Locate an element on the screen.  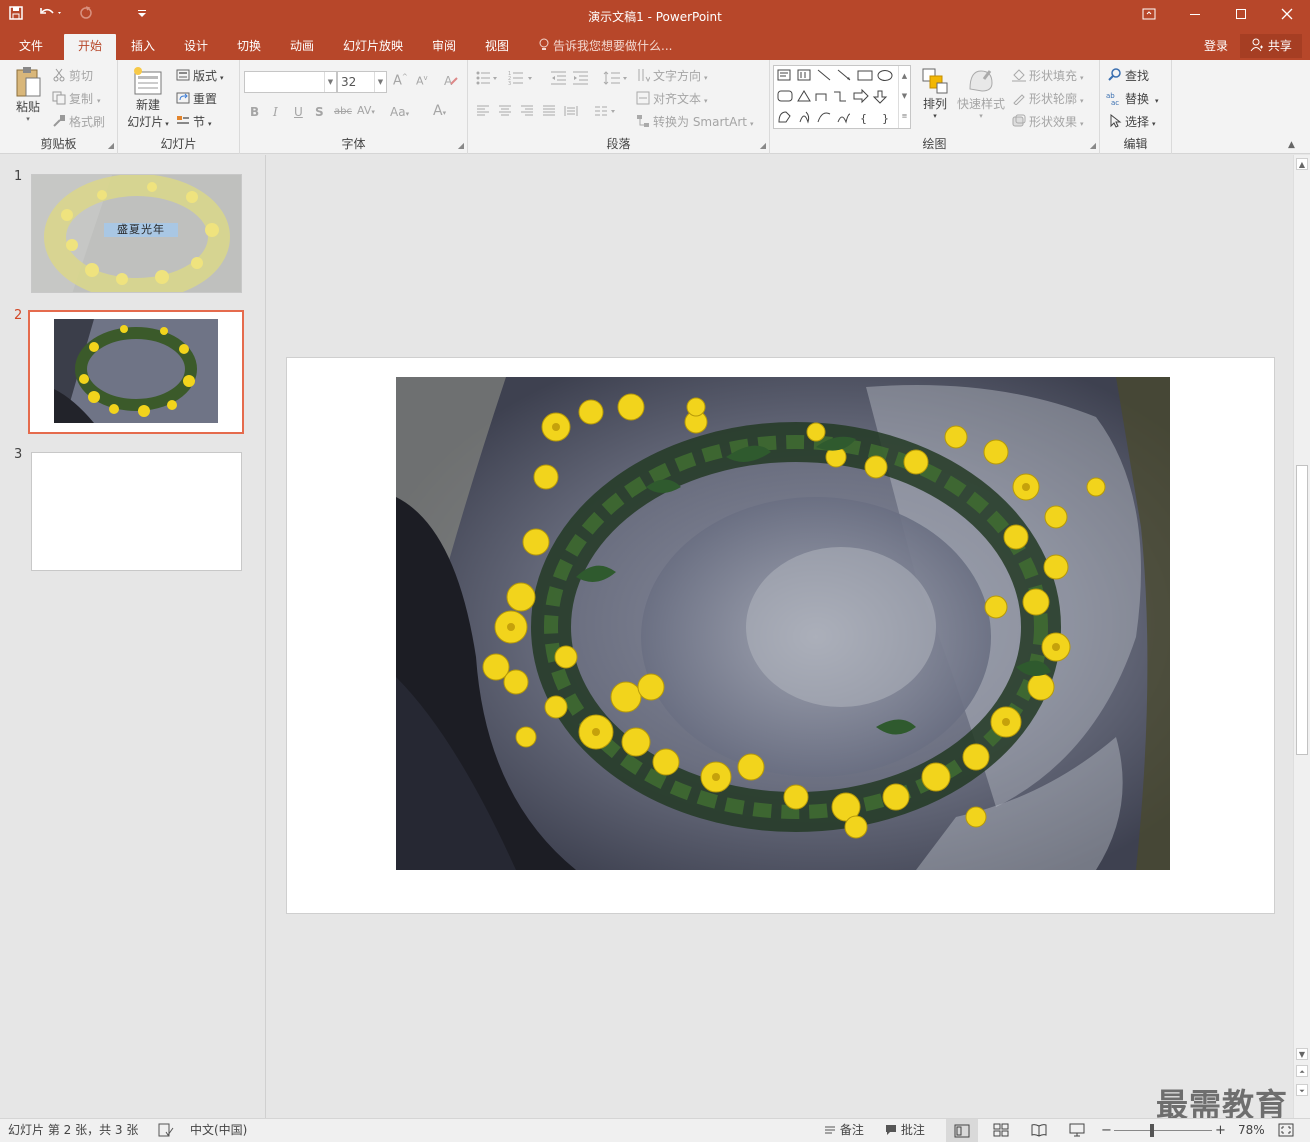
collapse-ribbon-icon: ▲ is located at coordinates (1291, 145).